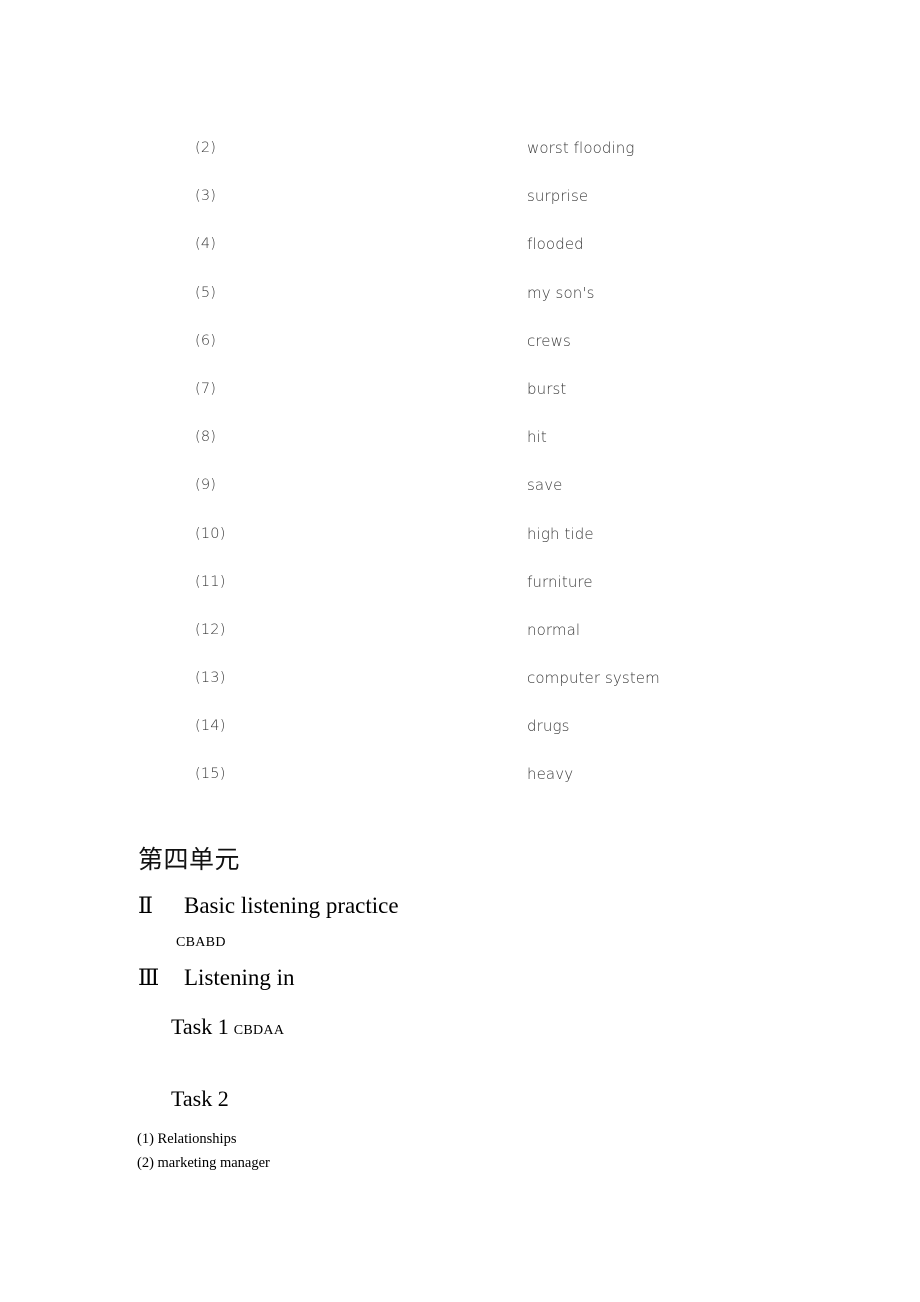 Image resolution: width=920 pixels, height=1302 pixels. Describe the element at coordinates (593, 678) in the screenshot. I see `answer-value: computer system` at that location.